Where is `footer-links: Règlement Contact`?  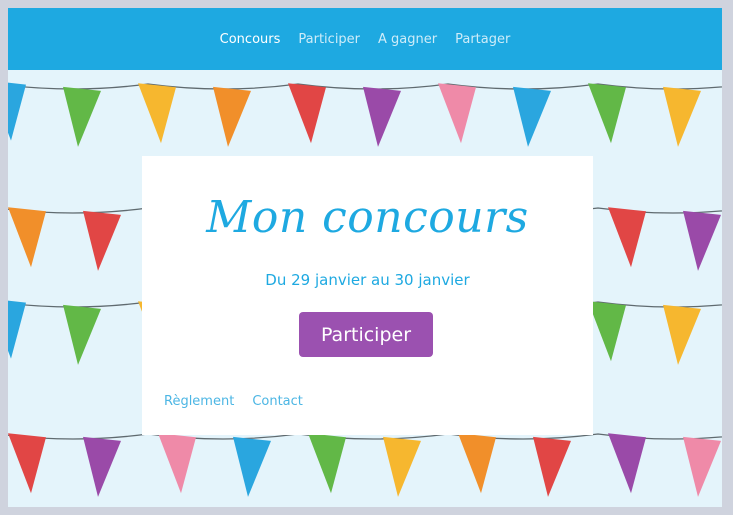
footer-links: Règlement Contact is located at coordinates (233, 401).